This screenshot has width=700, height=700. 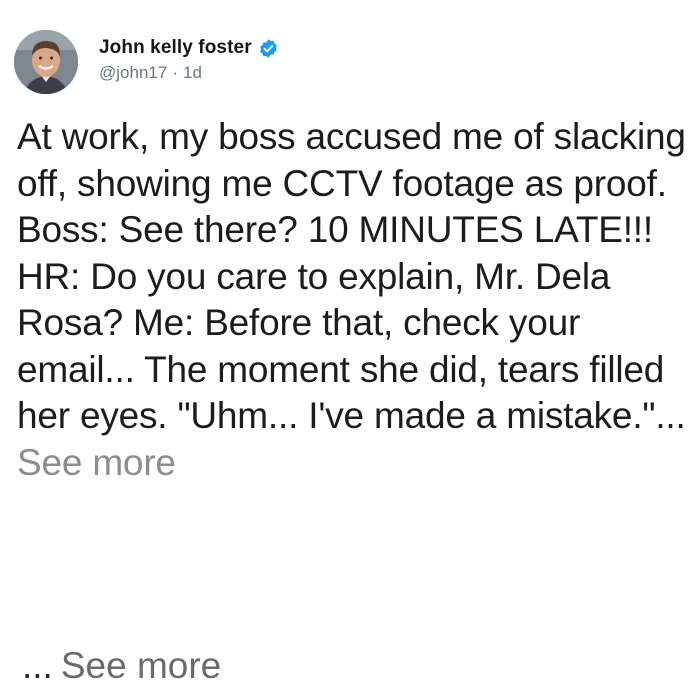 I want to click on avatar, so click(x=46, y=62).